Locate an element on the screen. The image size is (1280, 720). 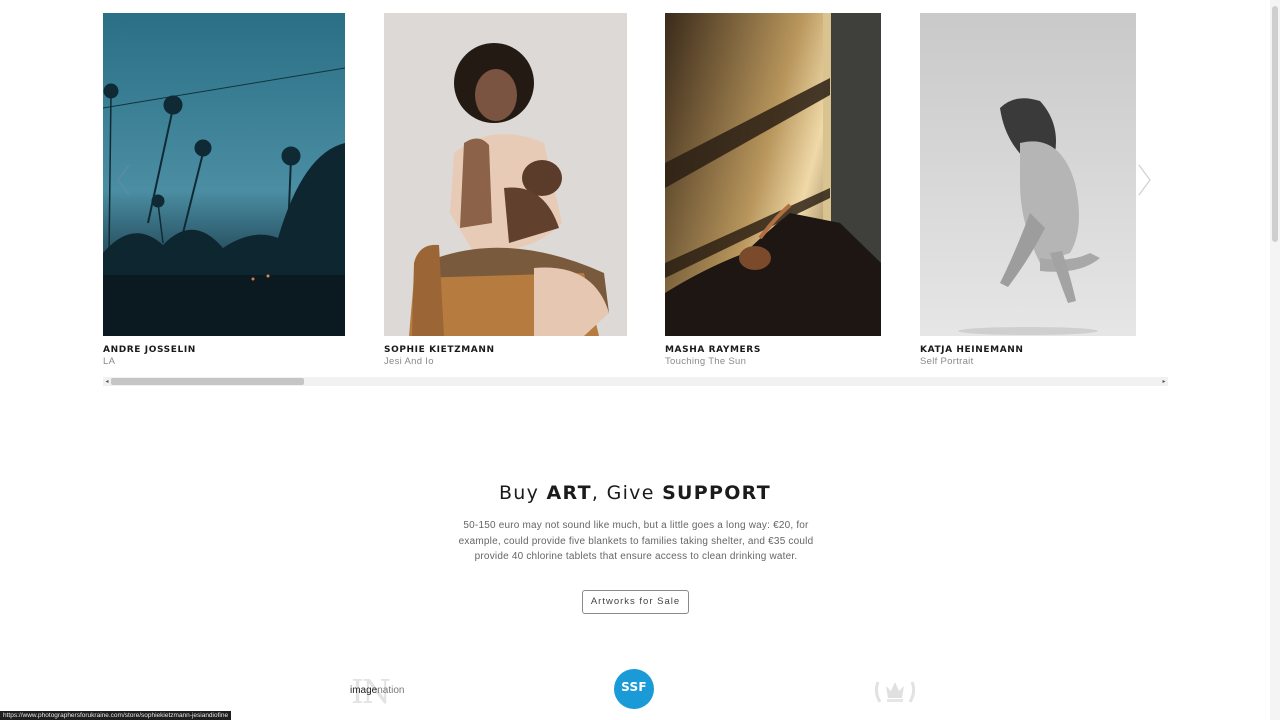
crest-icon is located at coordinates (895, 692).